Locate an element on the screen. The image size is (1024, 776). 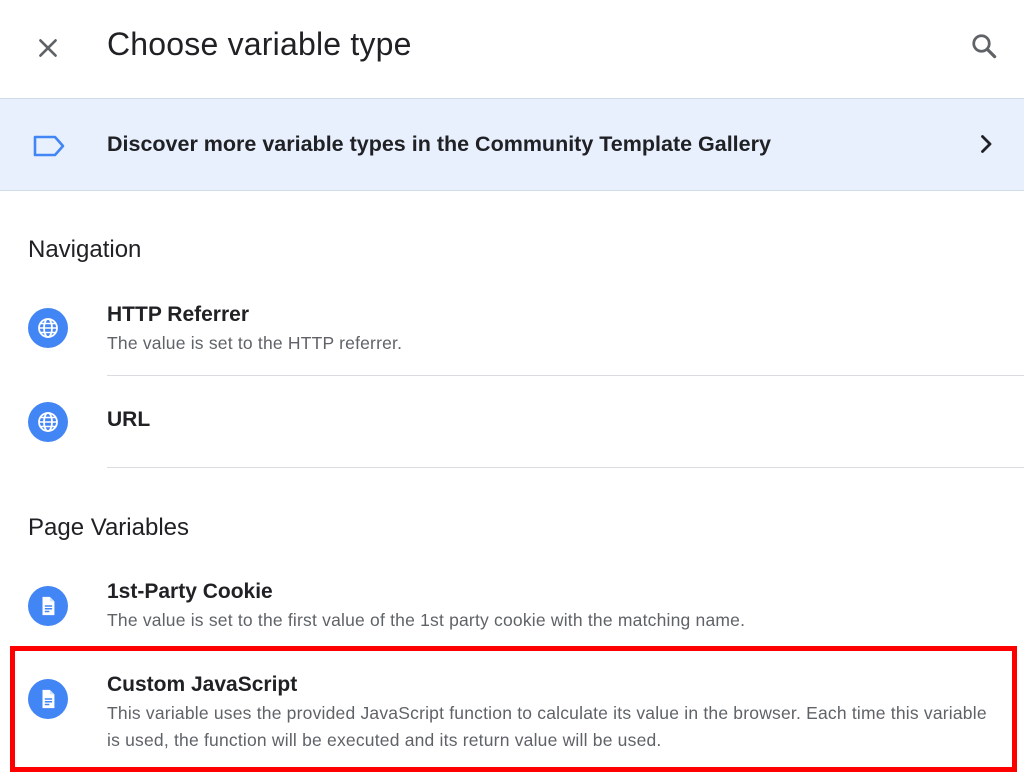
item-title: HTTP Referrer is located at coordinates (178, 314).